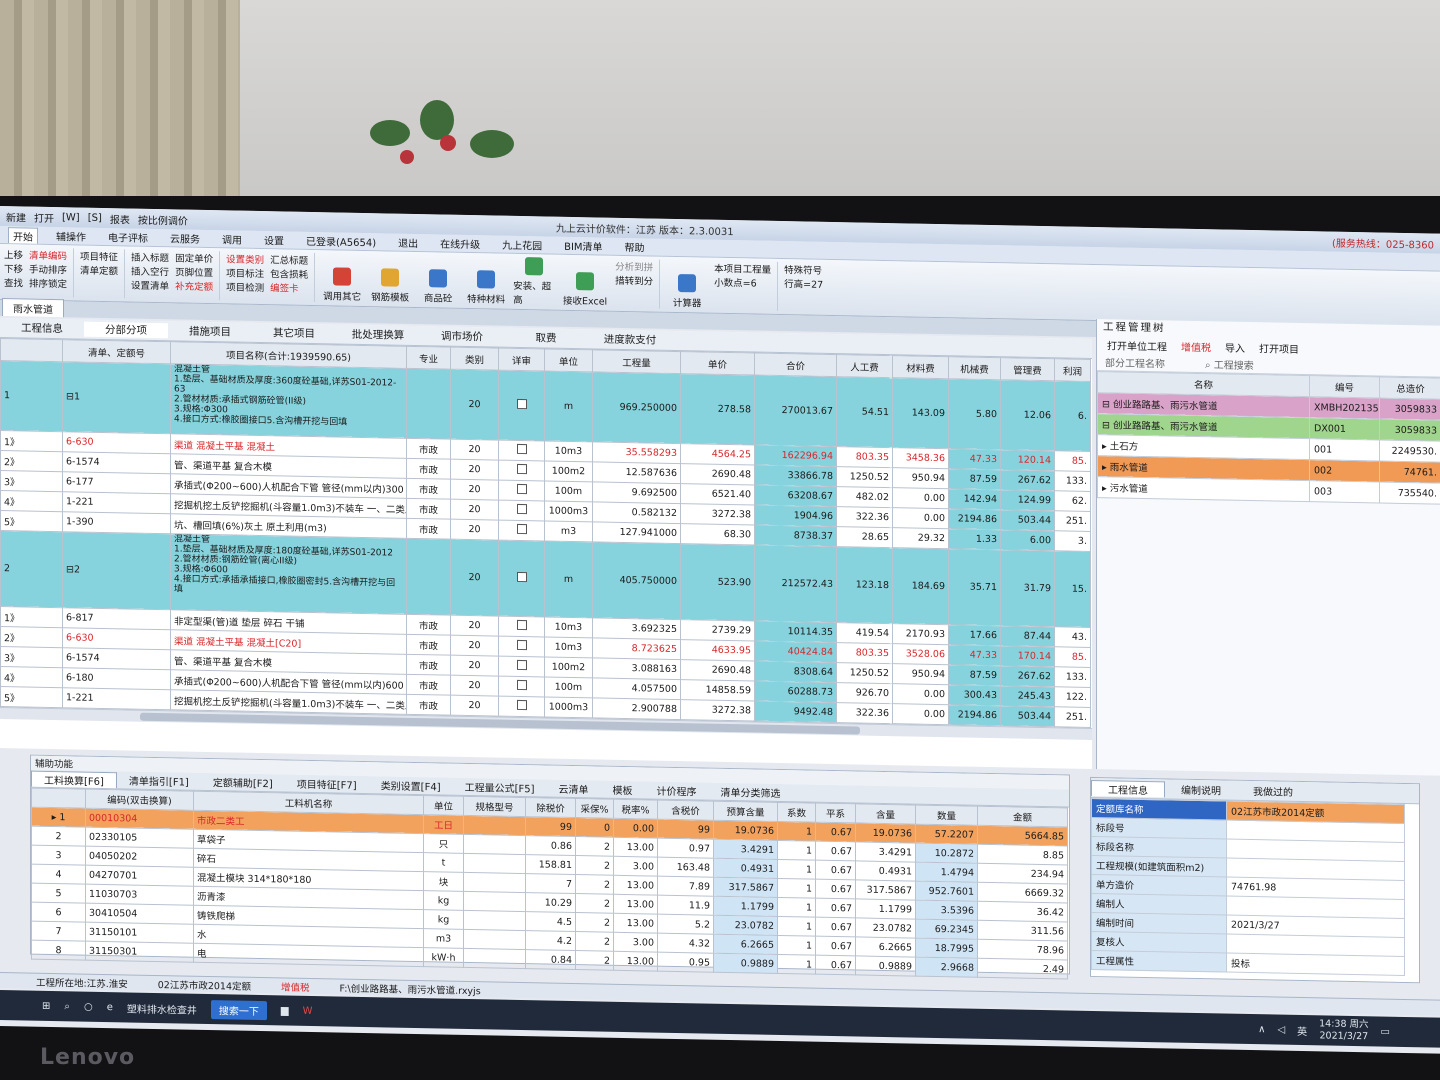  I want to click on insert-blank-button: 插入空行, so click(150, 271).